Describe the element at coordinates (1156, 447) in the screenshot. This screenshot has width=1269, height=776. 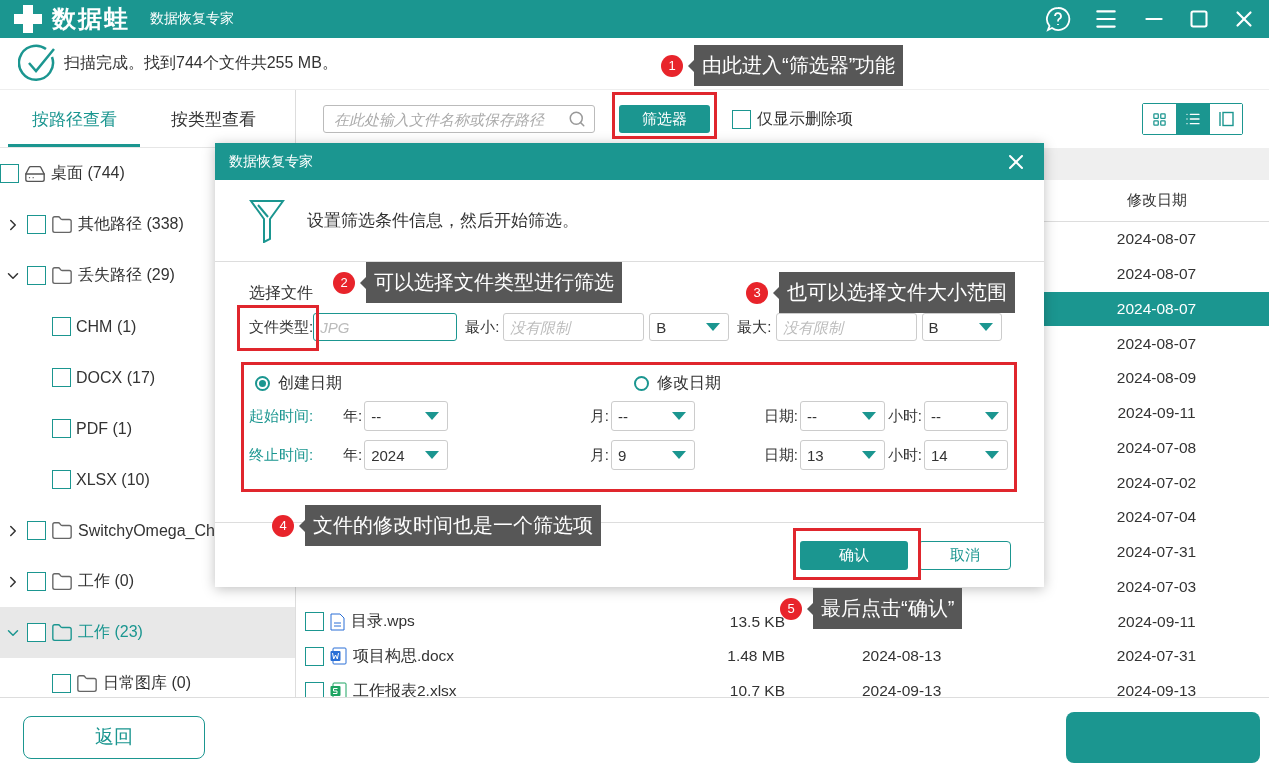
I see `modified-date: 2024-07-08` at that location.